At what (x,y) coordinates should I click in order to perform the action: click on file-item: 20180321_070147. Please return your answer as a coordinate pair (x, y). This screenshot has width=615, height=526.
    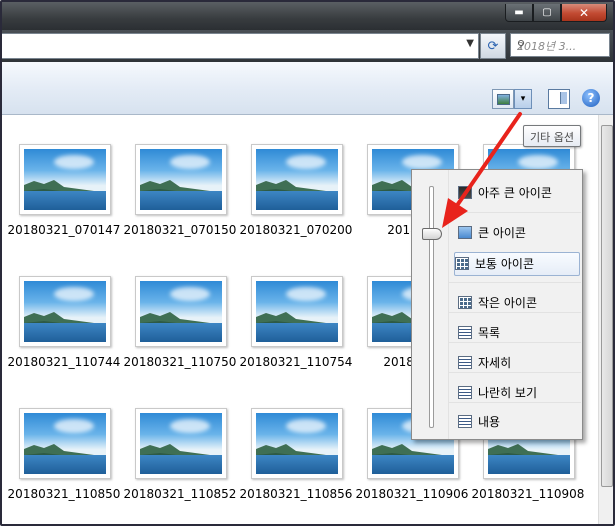
    Looking at the image, I should click on (62, 182).